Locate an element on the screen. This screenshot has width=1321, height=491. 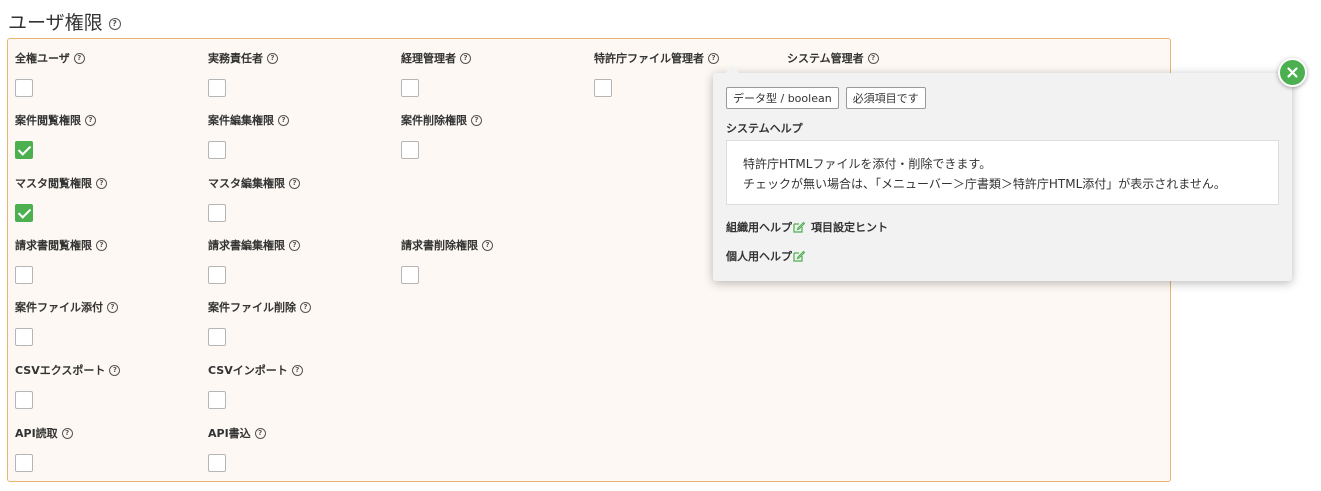
field-label: CSVエクスポート? is located at coordinates (68, 370).